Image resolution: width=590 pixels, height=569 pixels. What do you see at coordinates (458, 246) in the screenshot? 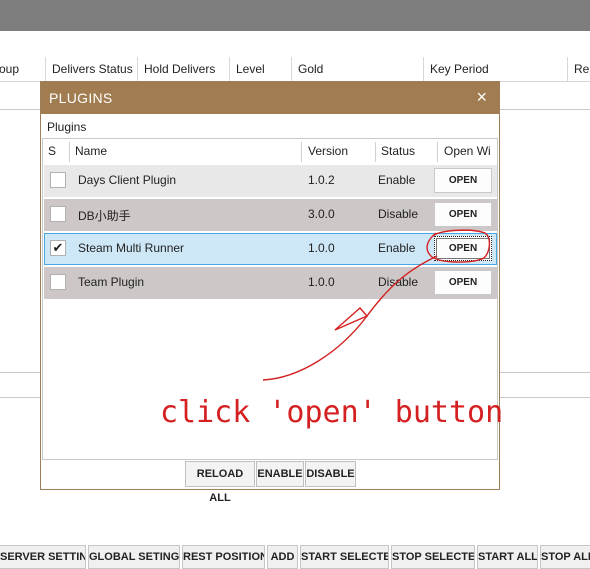
I see `highlight-circle` at bounding box center [458, 246].